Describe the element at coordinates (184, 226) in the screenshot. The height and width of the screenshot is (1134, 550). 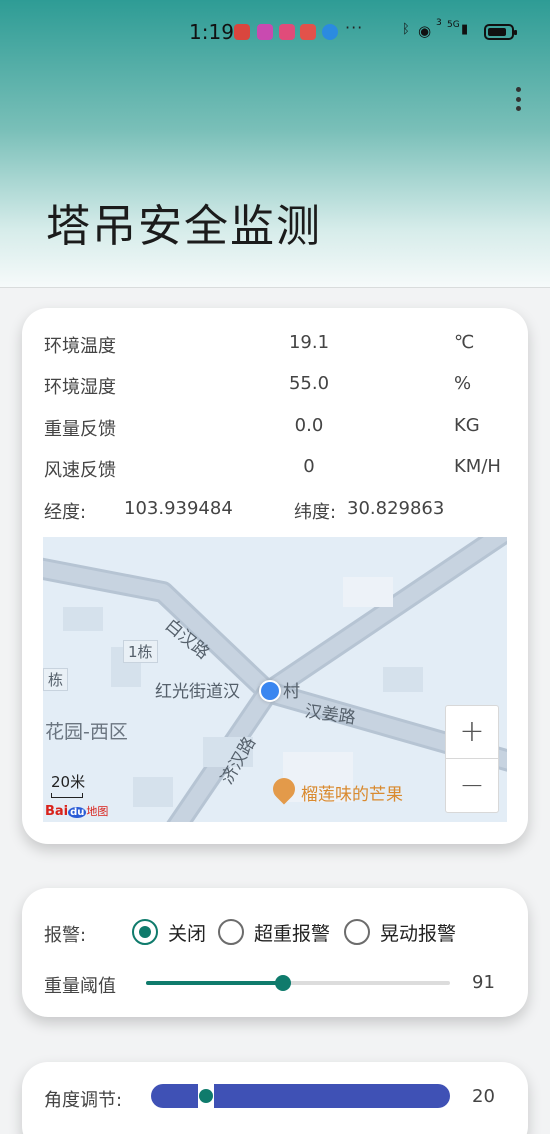
I see `page-title: 塔吊安全监测` at that location.